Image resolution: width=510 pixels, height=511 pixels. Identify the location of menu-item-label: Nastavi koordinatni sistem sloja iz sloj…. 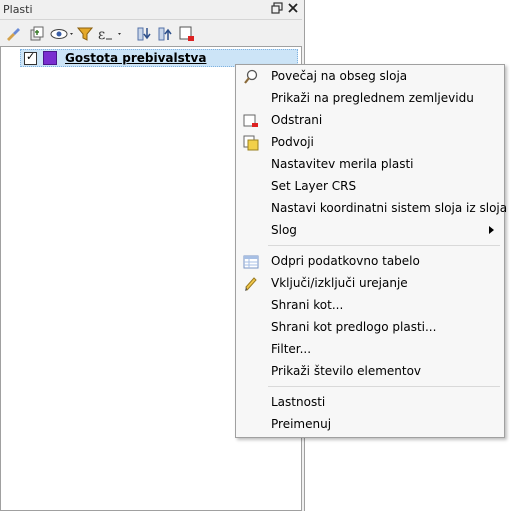
(389, 208).